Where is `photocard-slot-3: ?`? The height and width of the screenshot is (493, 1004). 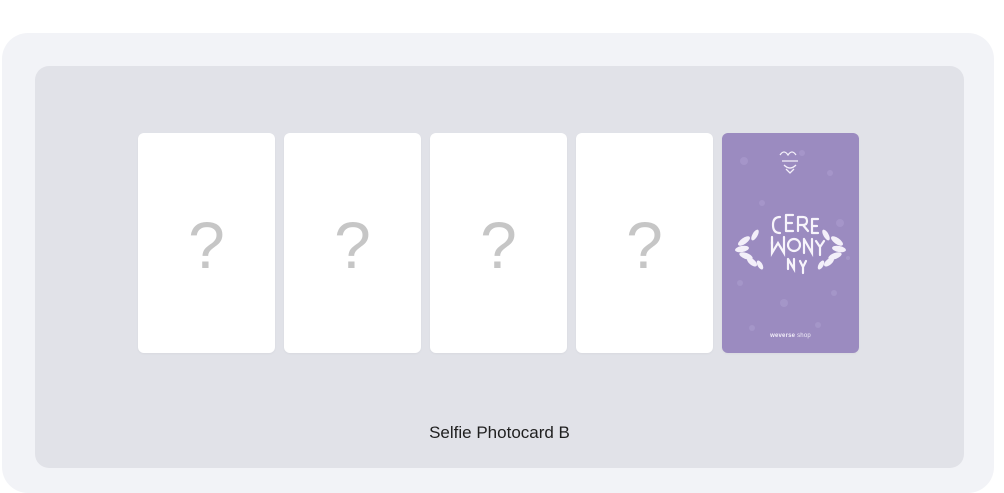 photocard-slot-3: ? is located at coordinates (498, 243).